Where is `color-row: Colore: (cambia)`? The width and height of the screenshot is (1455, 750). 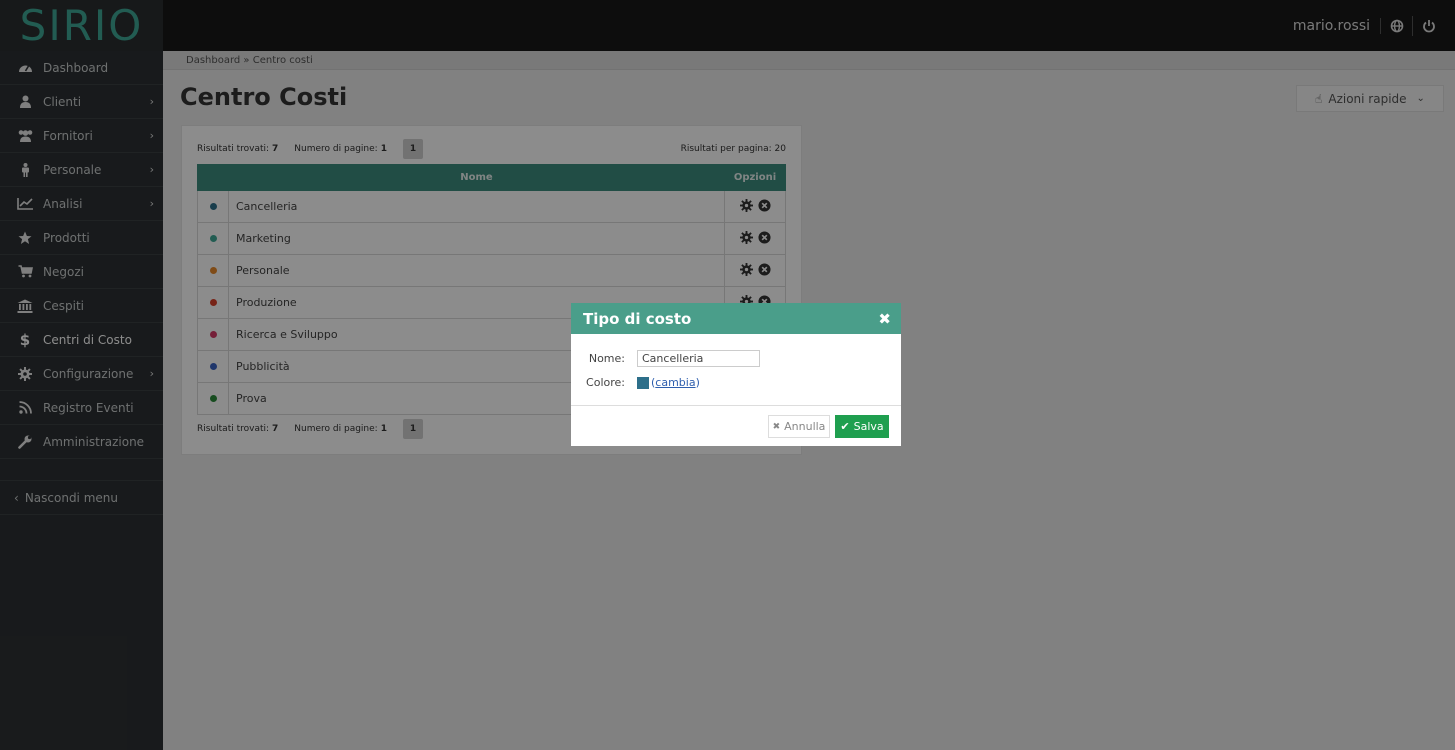 color-row: Colore: (cambia) is located at coordinates (635, 382).